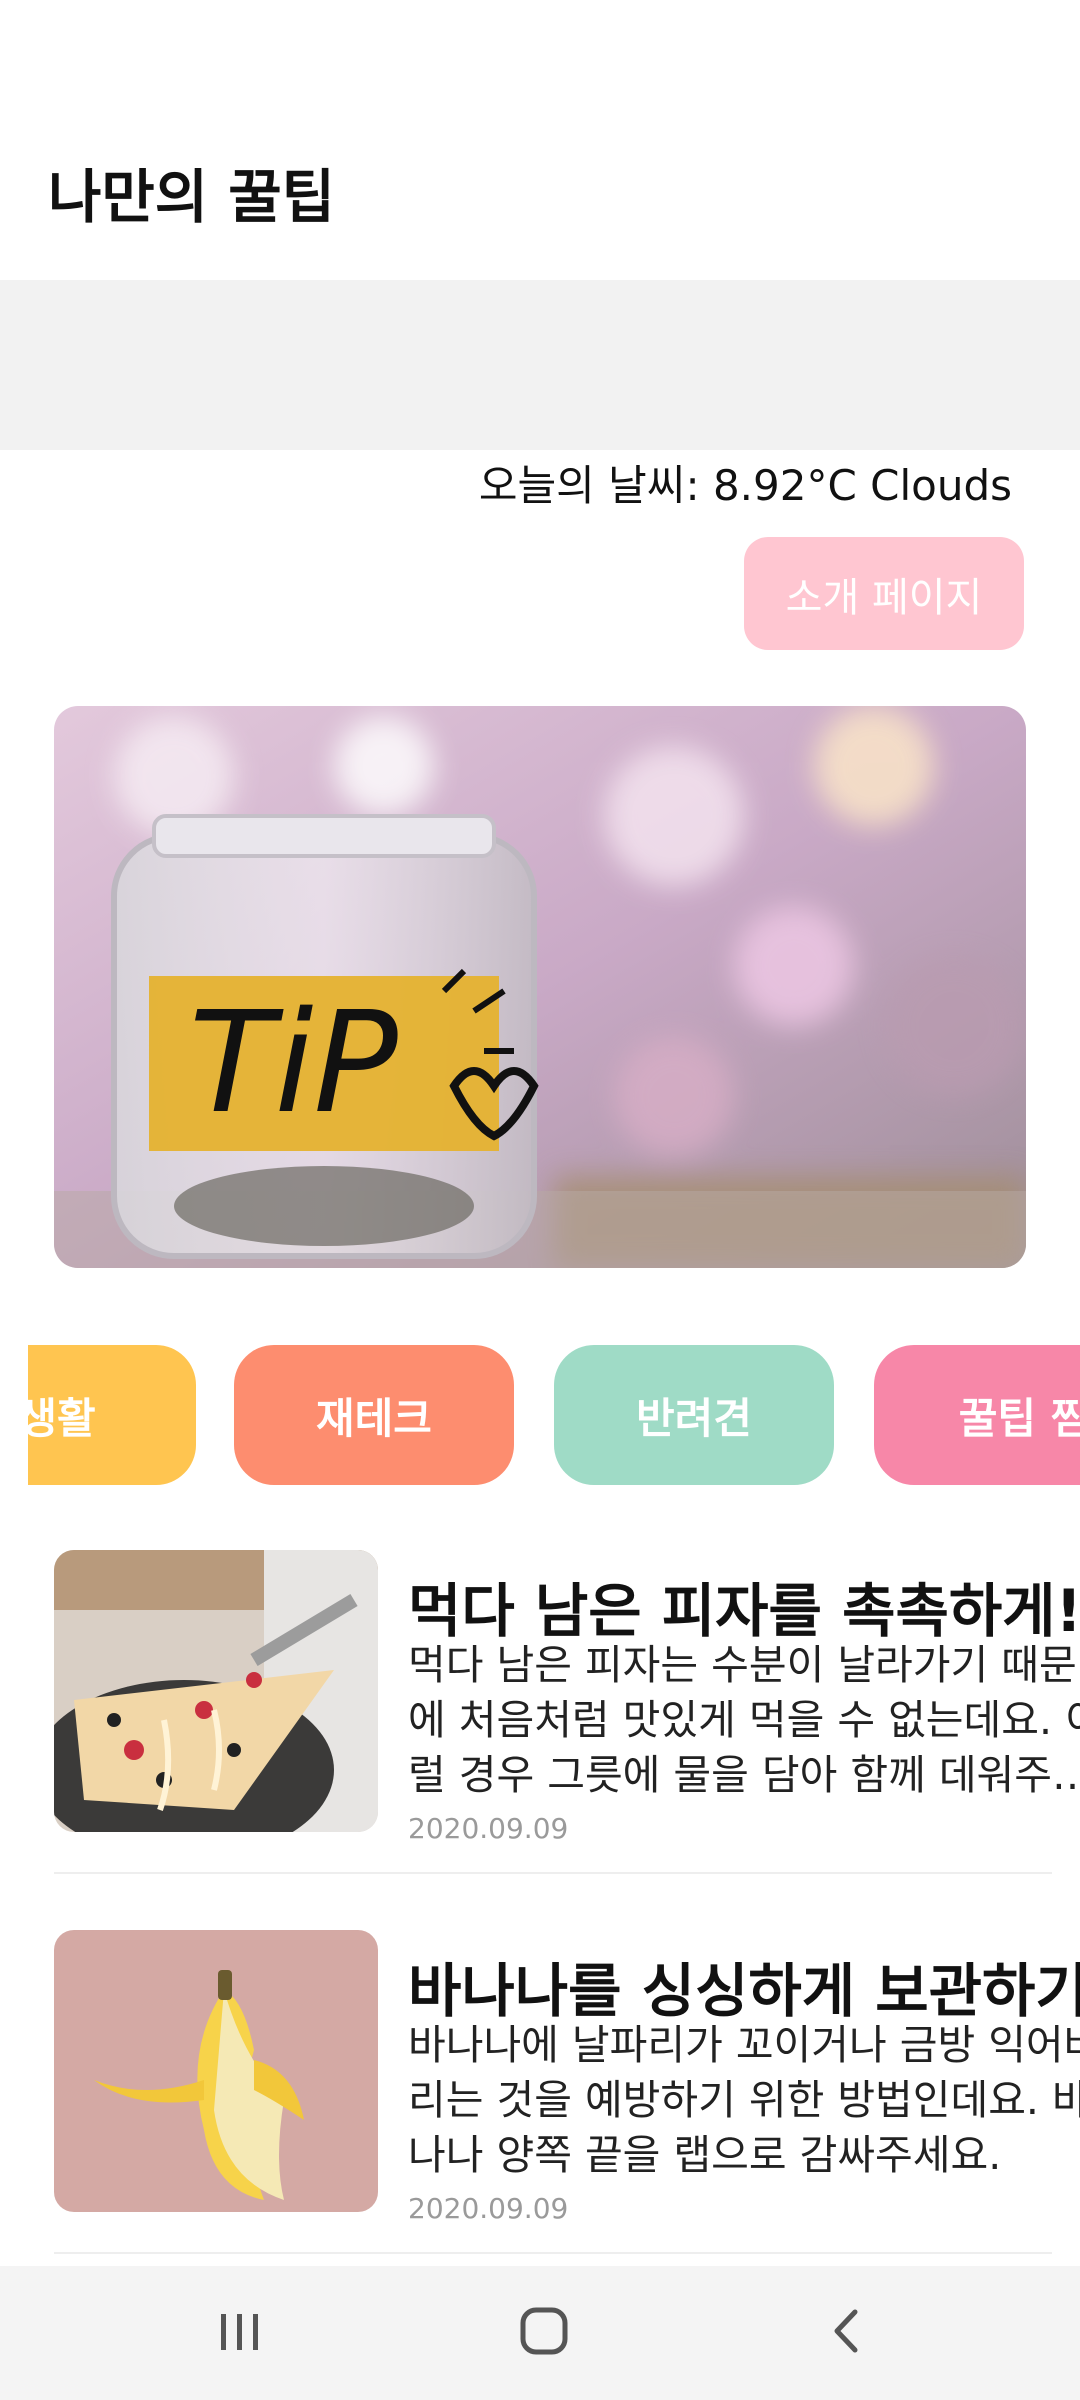  What do you see at coordinates (694, 1418) in the screenshot?
I see `chip-label: 반려견` at bounding box center [694, 1418].